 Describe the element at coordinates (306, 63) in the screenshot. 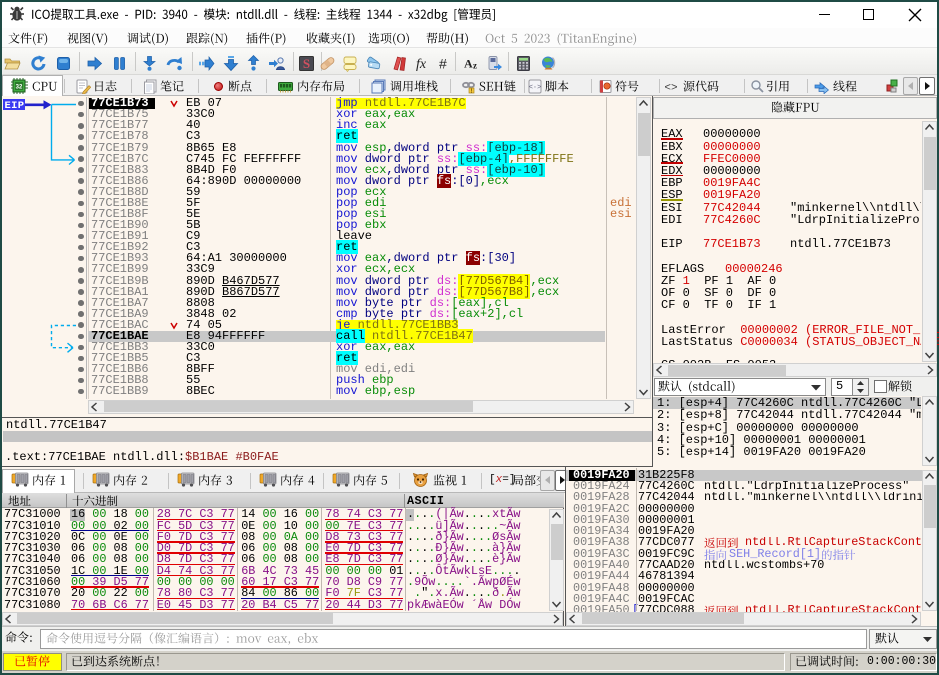

I see `svg-text: S` at that location.